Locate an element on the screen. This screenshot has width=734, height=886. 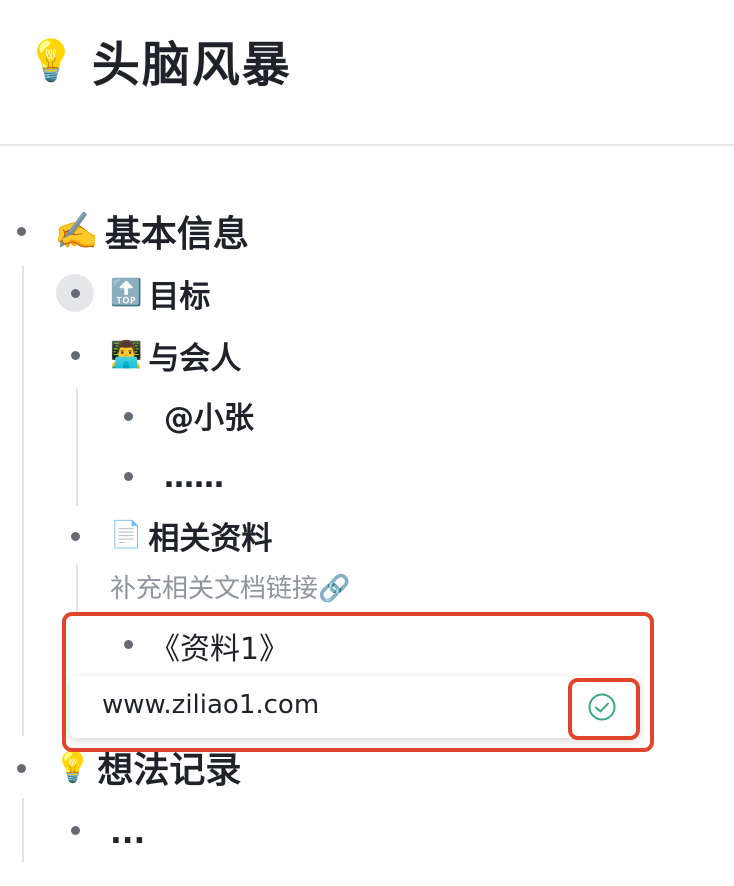
outline-item-label: 目标 is located at coordinates (179, 296).